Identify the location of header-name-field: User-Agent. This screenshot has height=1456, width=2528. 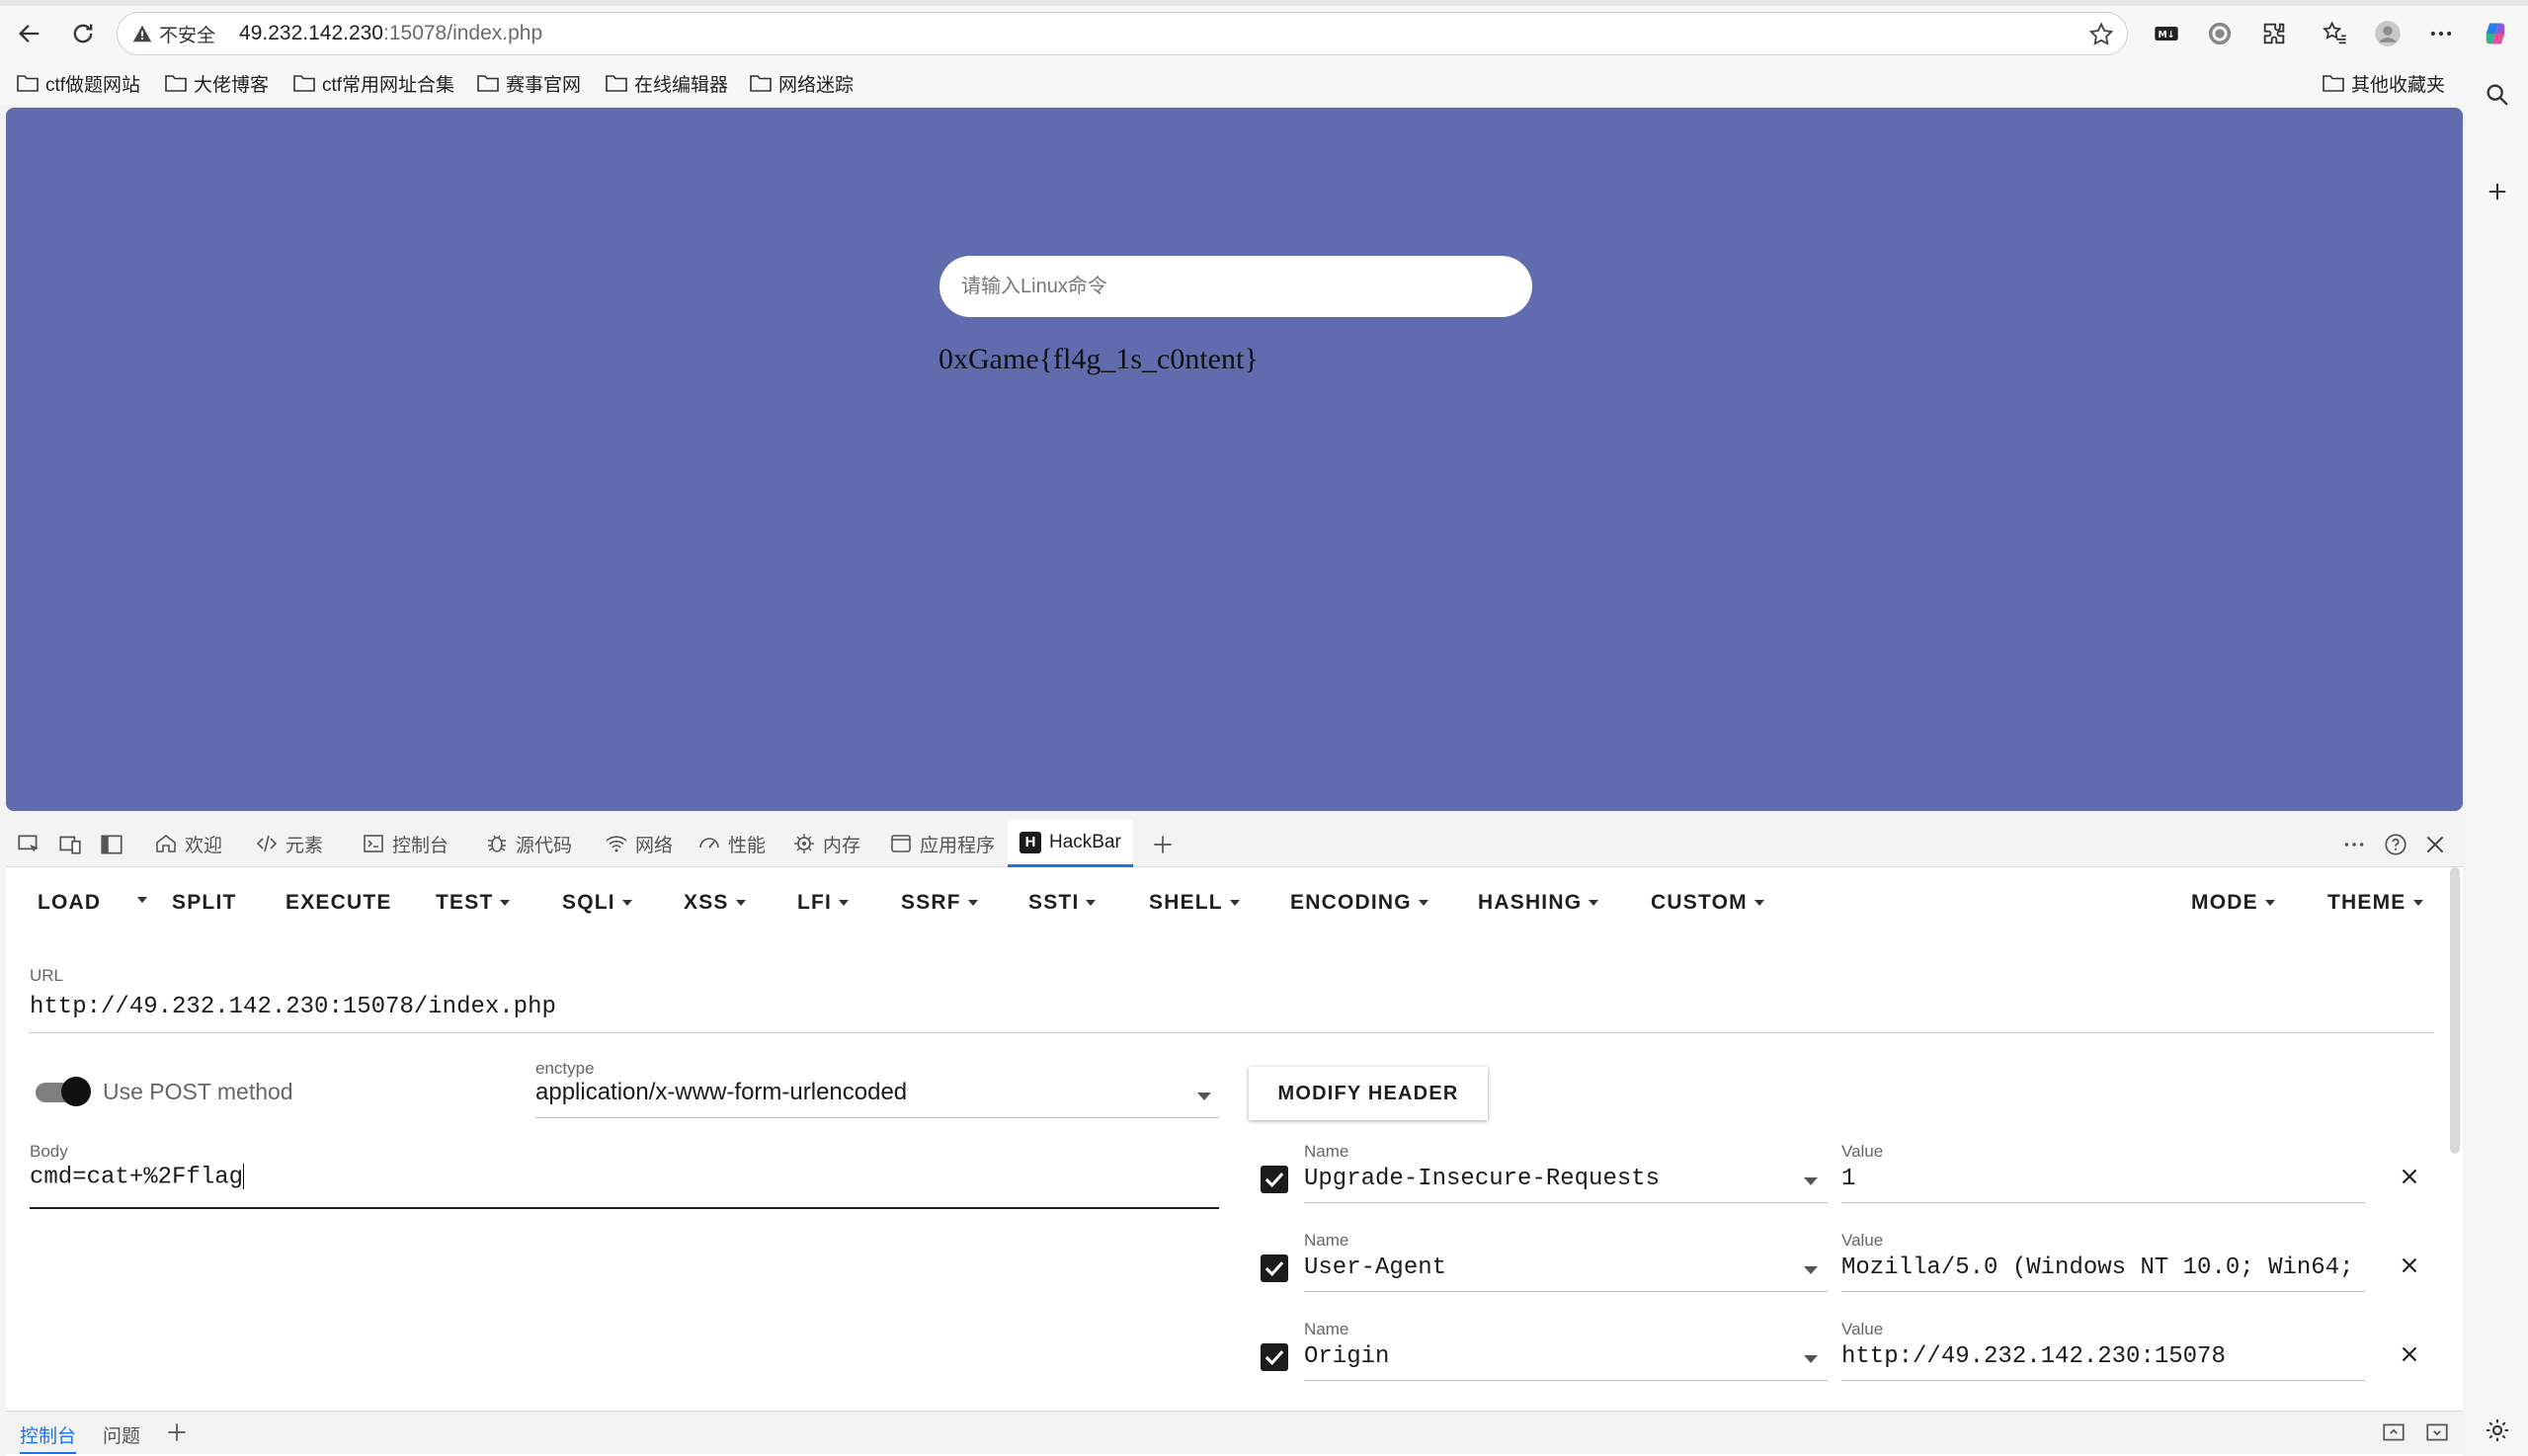
(1566, 1273).